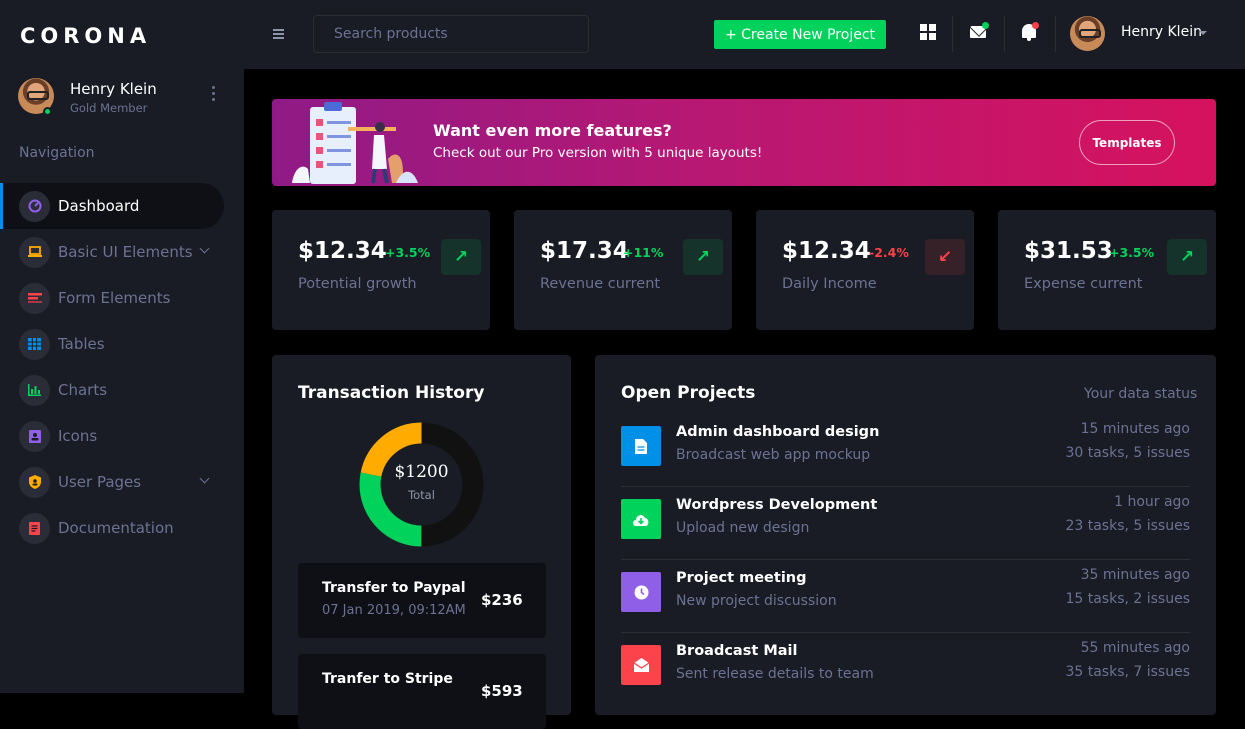  Describe the element at coordinates (643, 252) in the screenshot. I see `stat-change: +11%` at that location.